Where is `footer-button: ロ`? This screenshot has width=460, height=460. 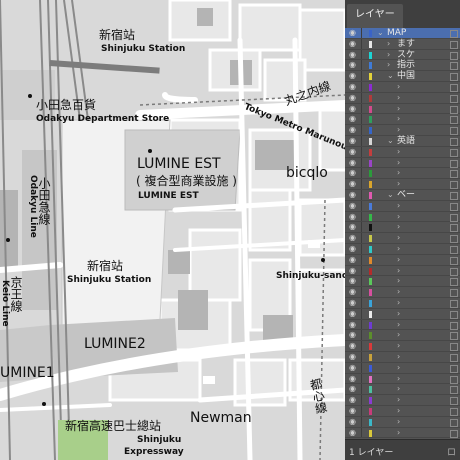
footer-button: ロ is located at coordinates (451, 451).